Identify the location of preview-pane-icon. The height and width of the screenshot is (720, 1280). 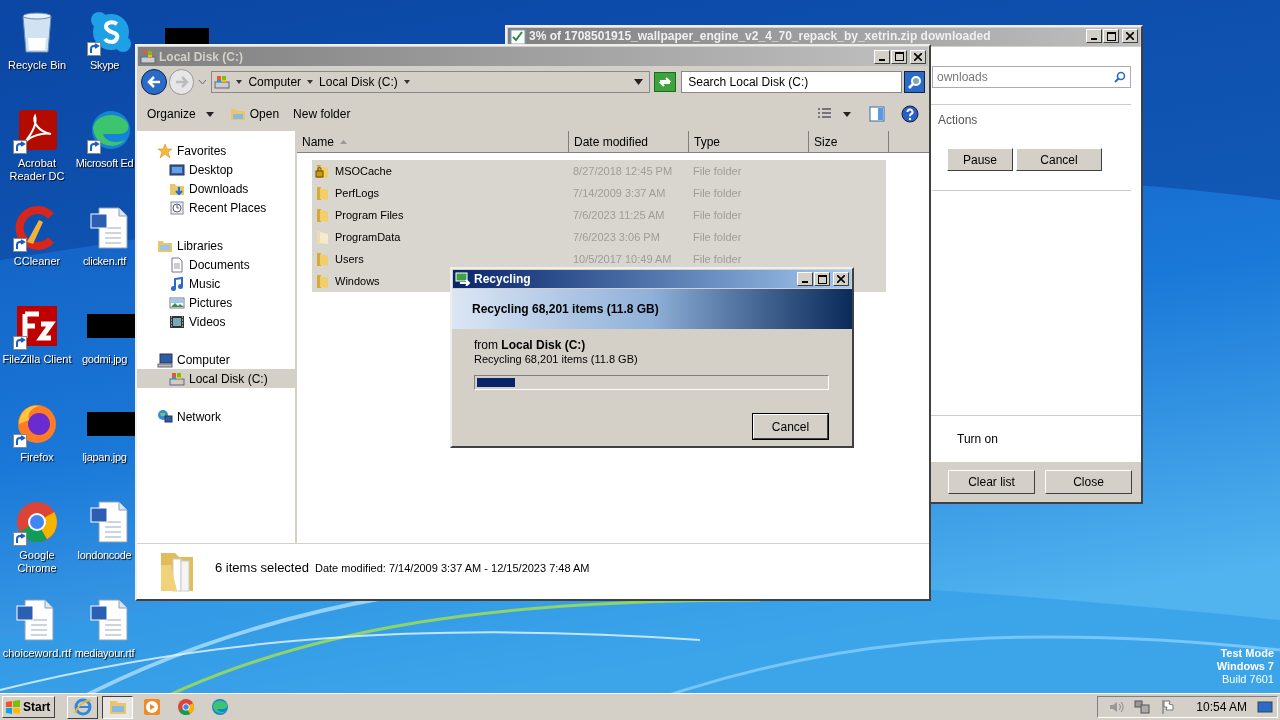
(877, 114).